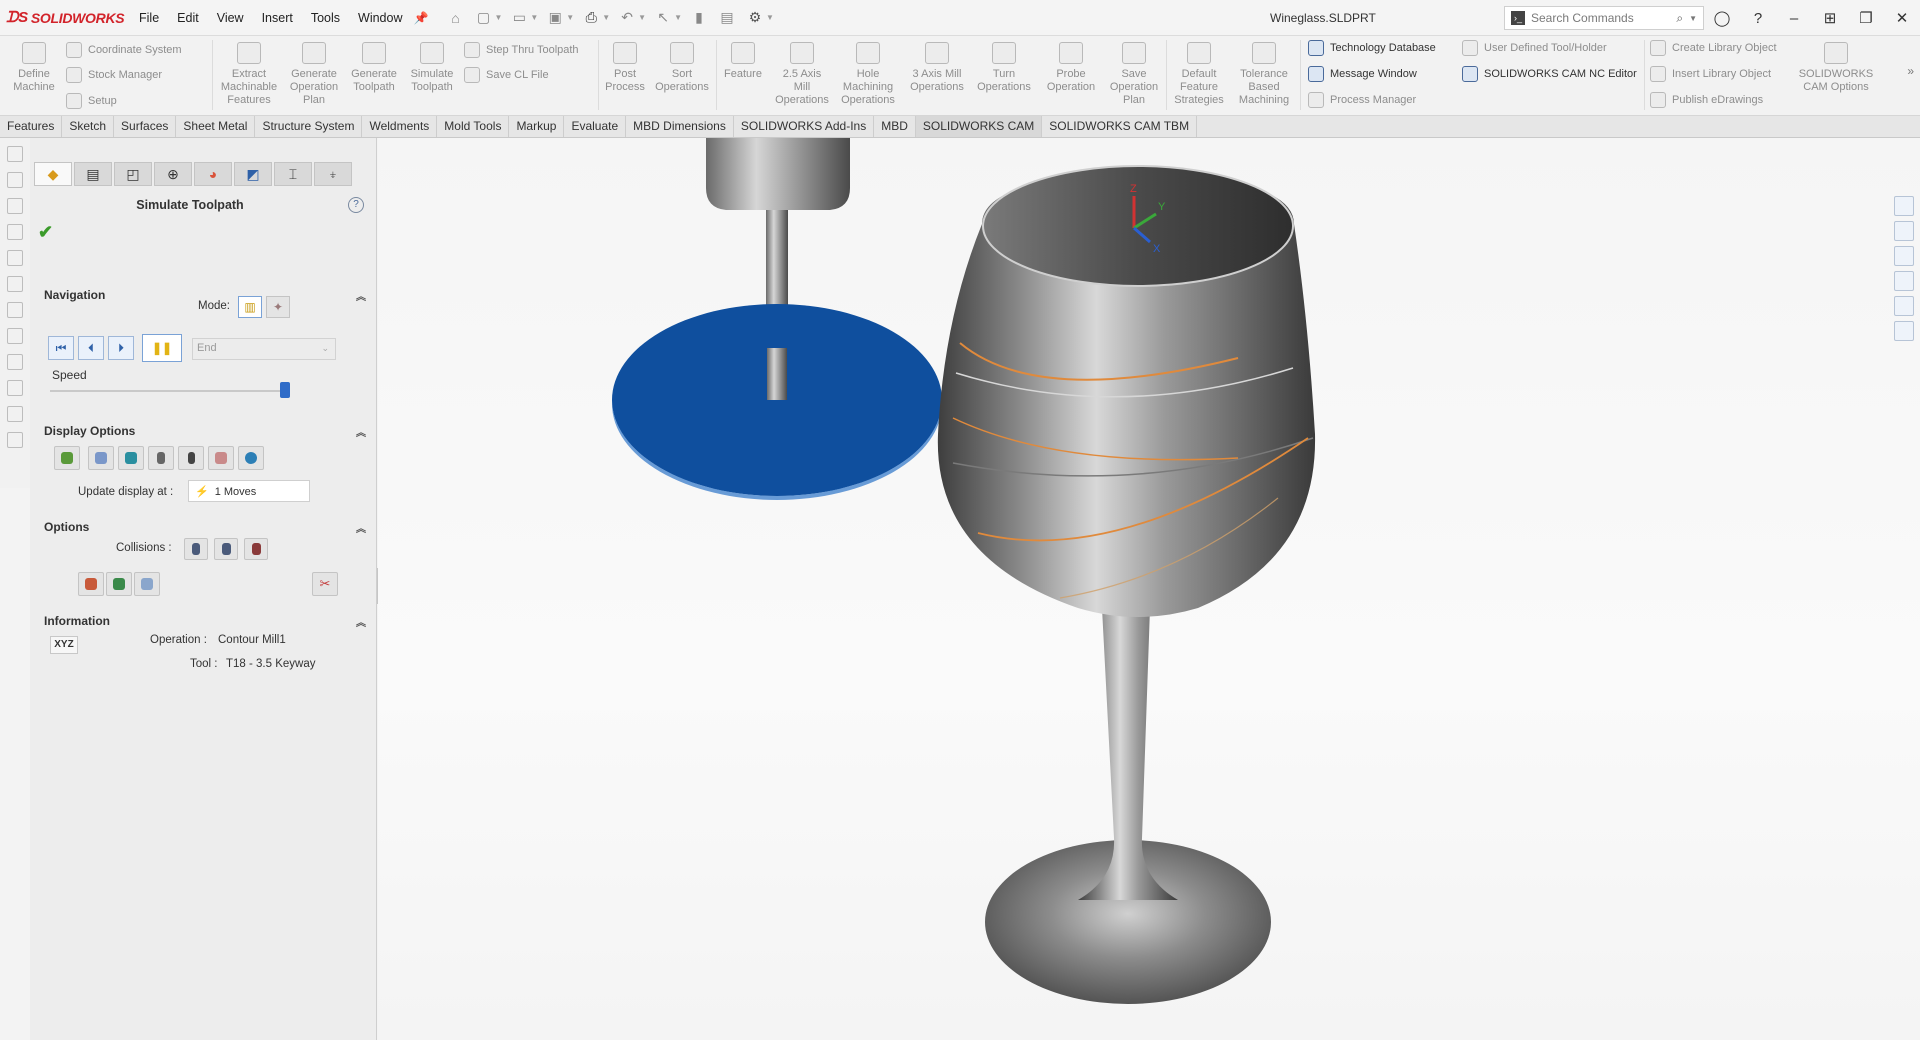 Image resolution: width=1920 pixels, height=1040 pixels. Describe the element at coordinates (256, 549) in the screenshot. I see `collision-stop-icon` at that location.